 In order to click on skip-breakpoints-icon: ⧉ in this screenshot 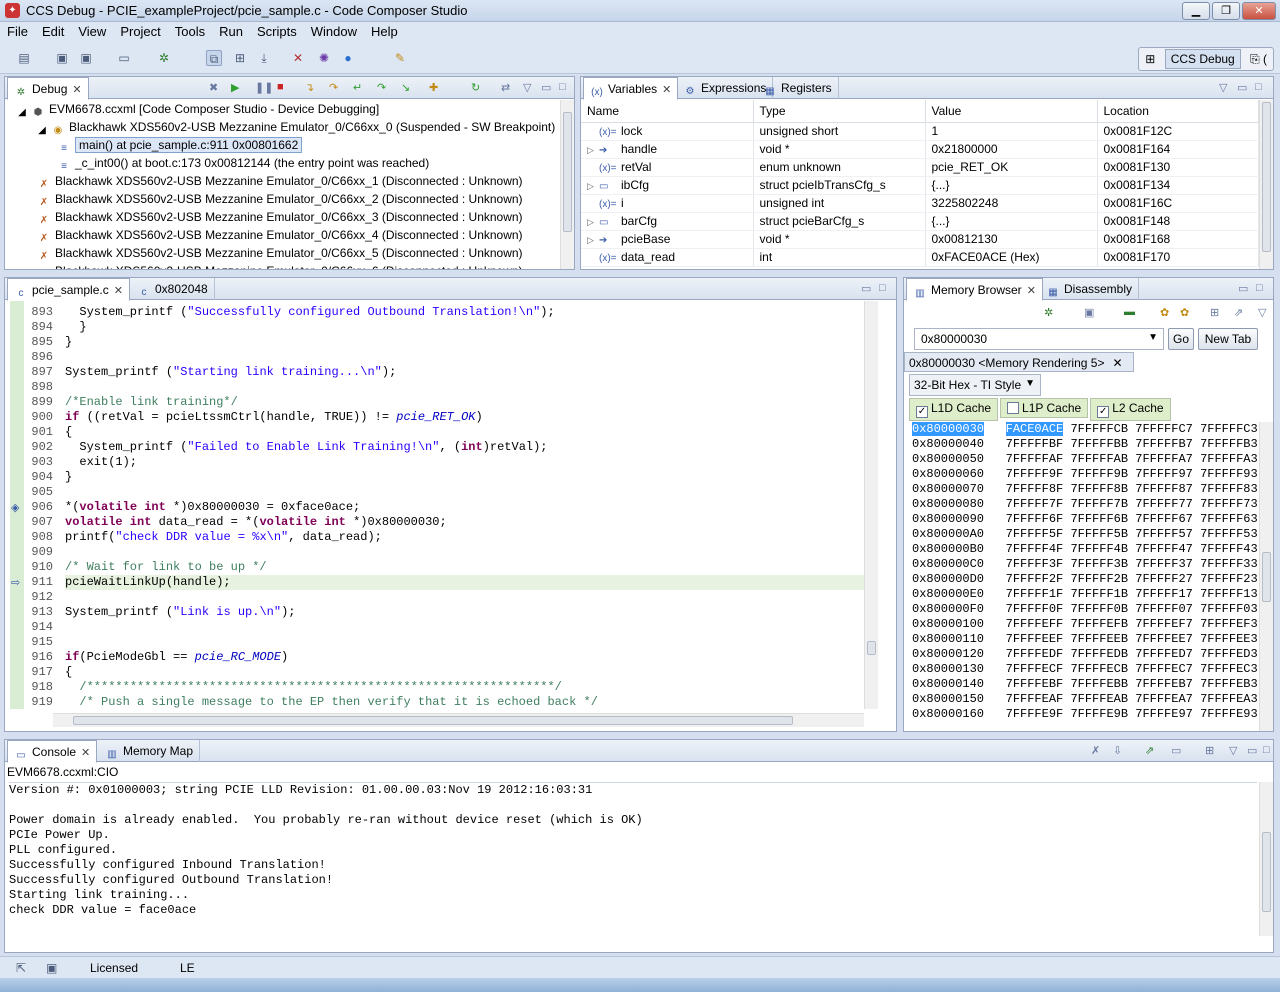, I will do `click(214, 58)`.